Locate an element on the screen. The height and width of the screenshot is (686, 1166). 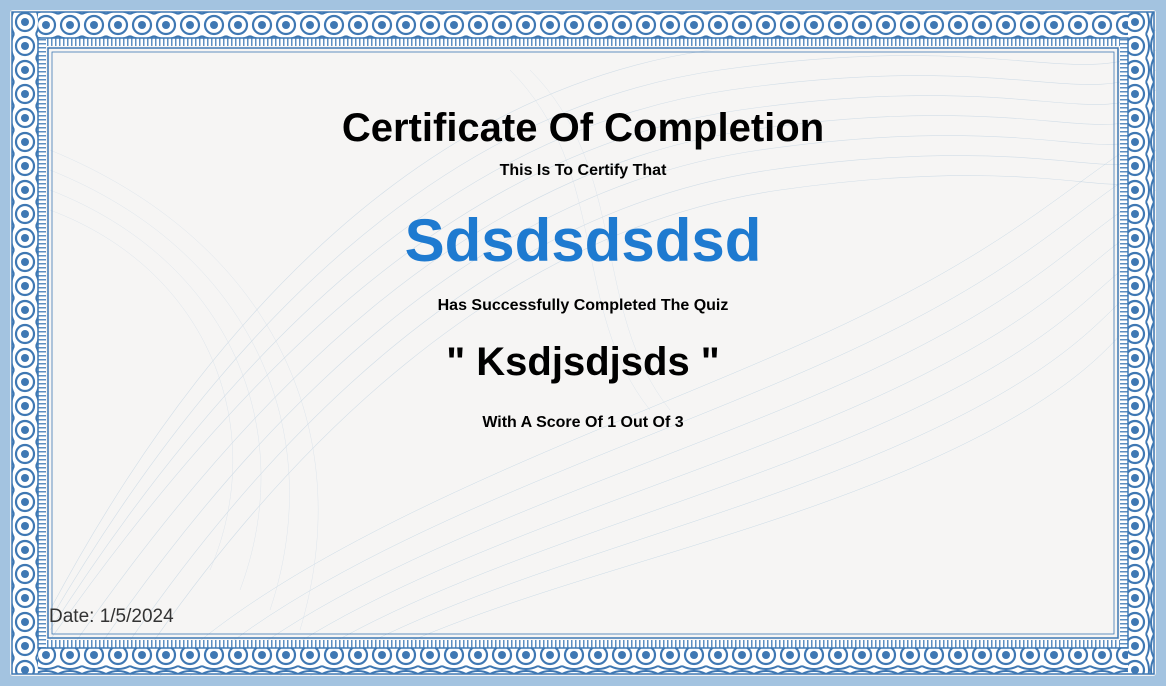
quiz-name: " Ksdjsdjsds " is located at coordinates (583, 362).